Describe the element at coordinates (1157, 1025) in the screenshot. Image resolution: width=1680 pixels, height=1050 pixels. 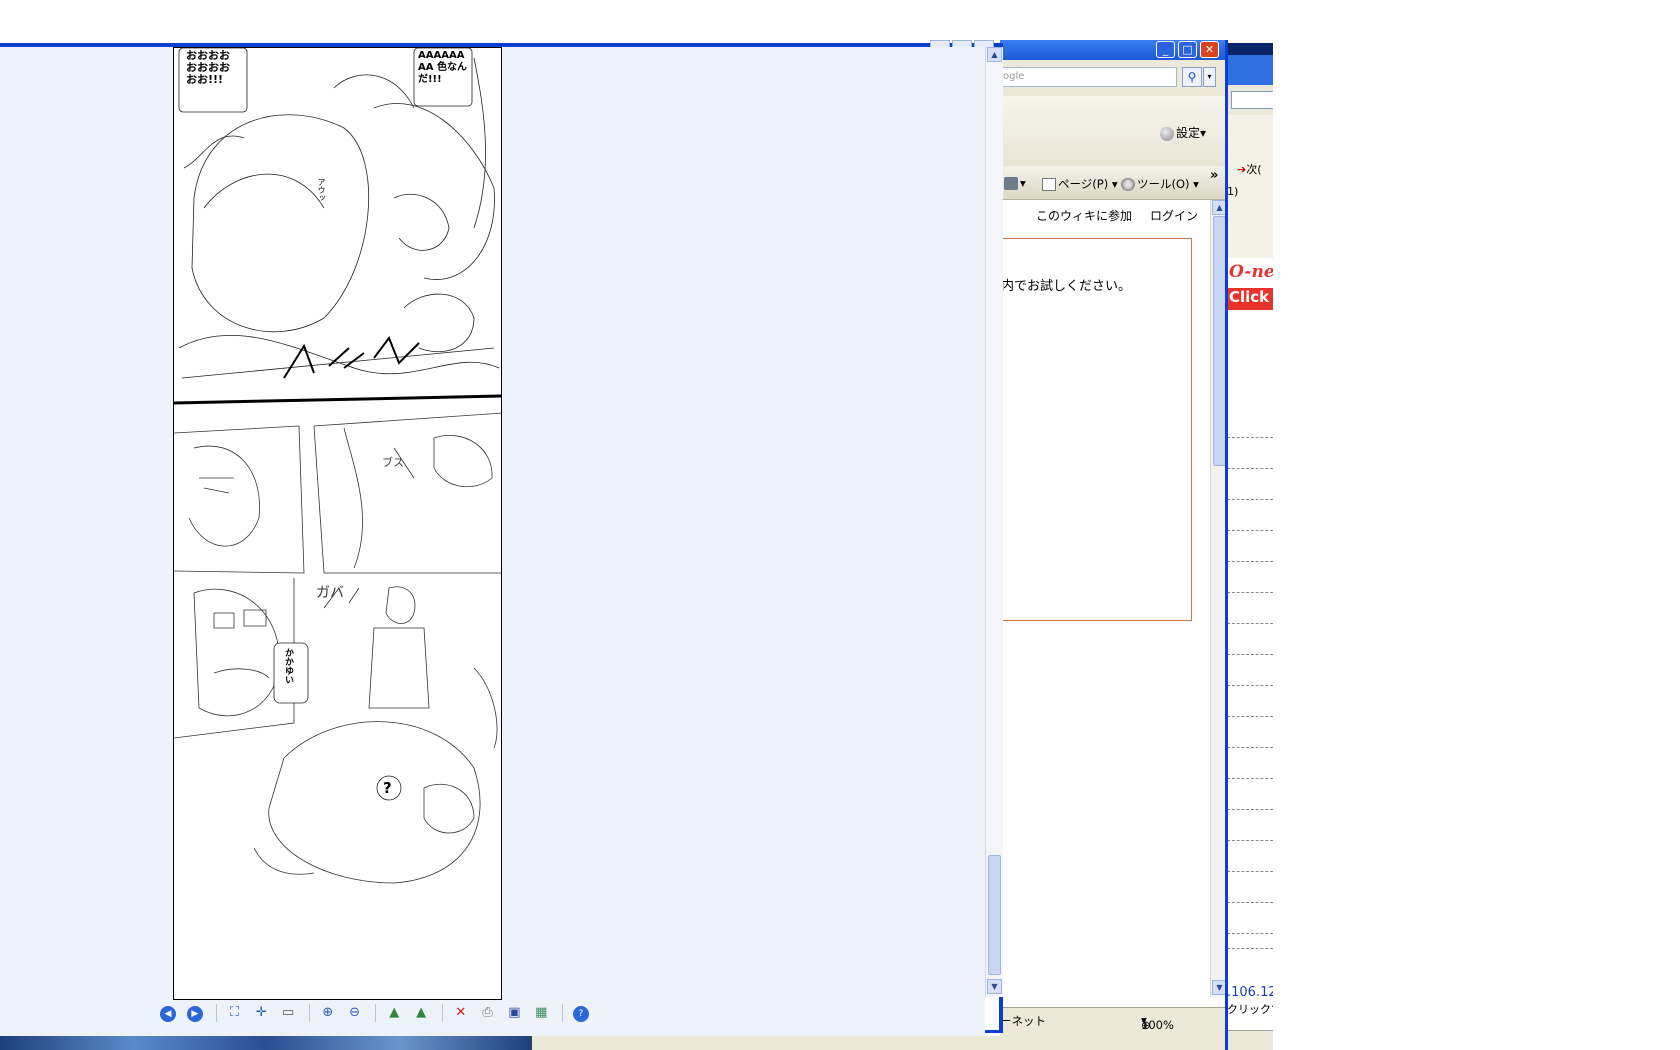
I see `zoom-level: 100%` at that location.